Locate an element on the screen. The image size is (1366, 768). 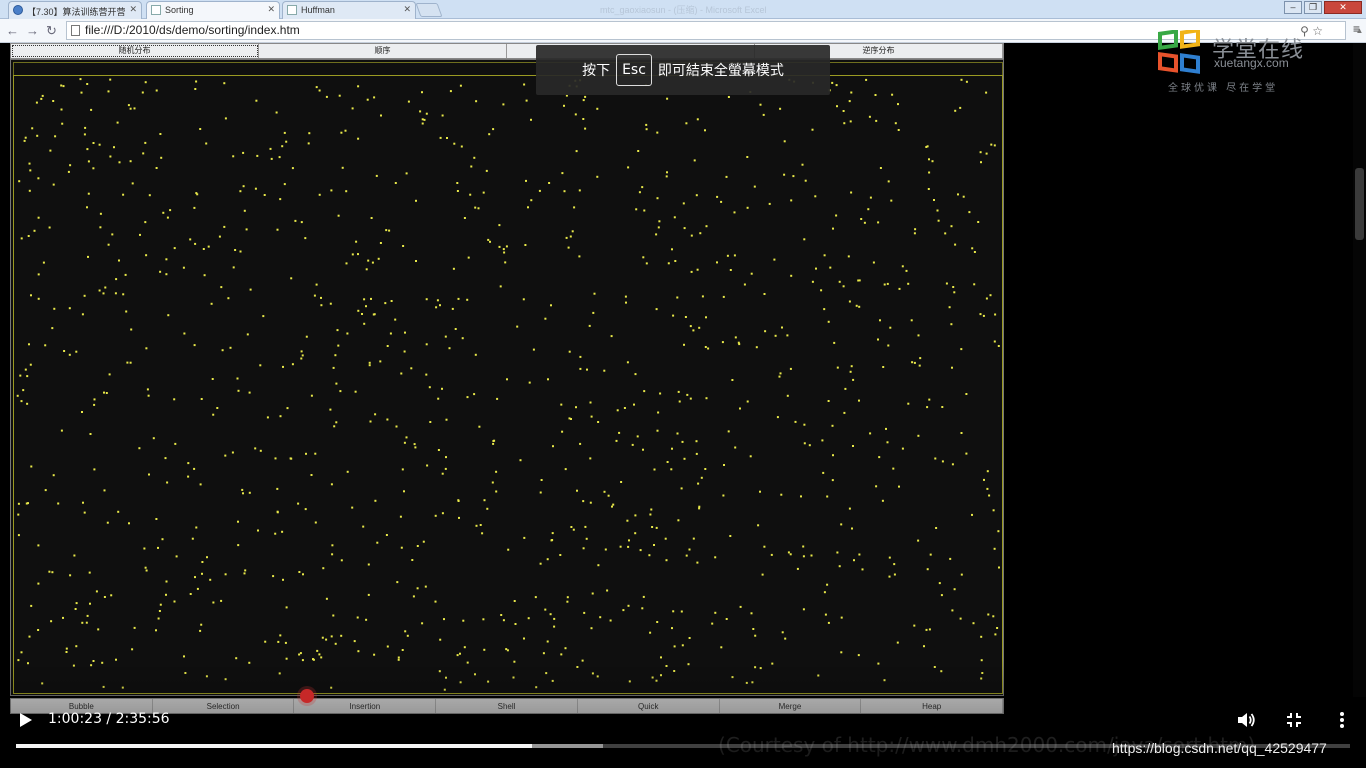
brand-url: xuetangx.com is located at coordinates (1251, 63).